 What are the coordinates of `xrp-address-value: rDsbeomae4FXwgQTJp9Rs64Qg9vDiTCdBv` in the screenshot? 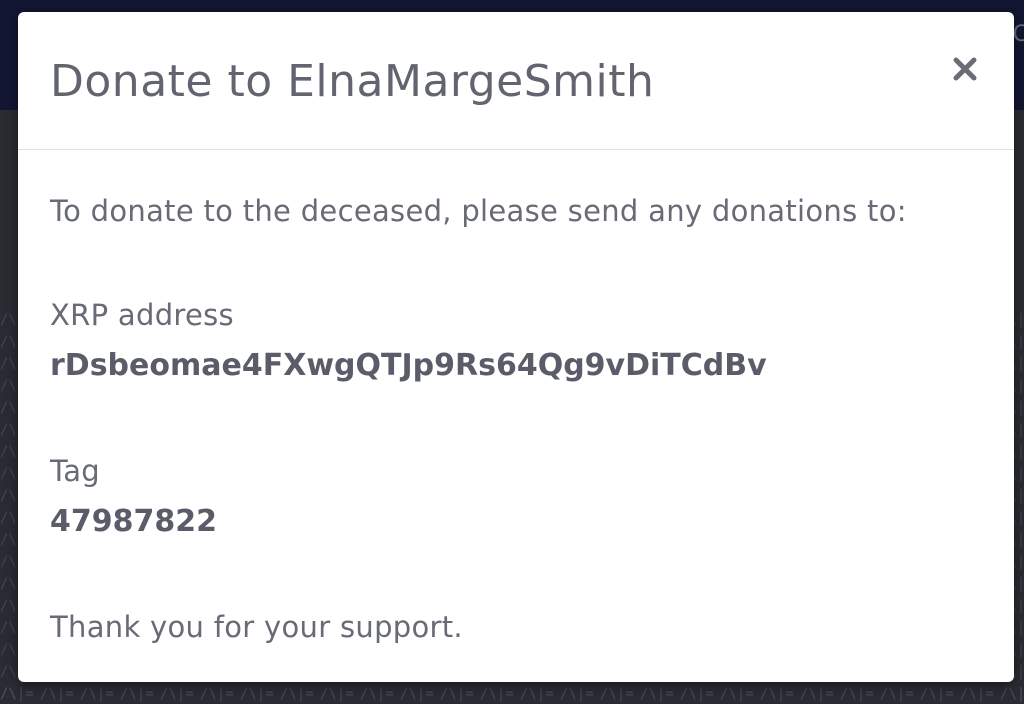 It's located at (408, 365).